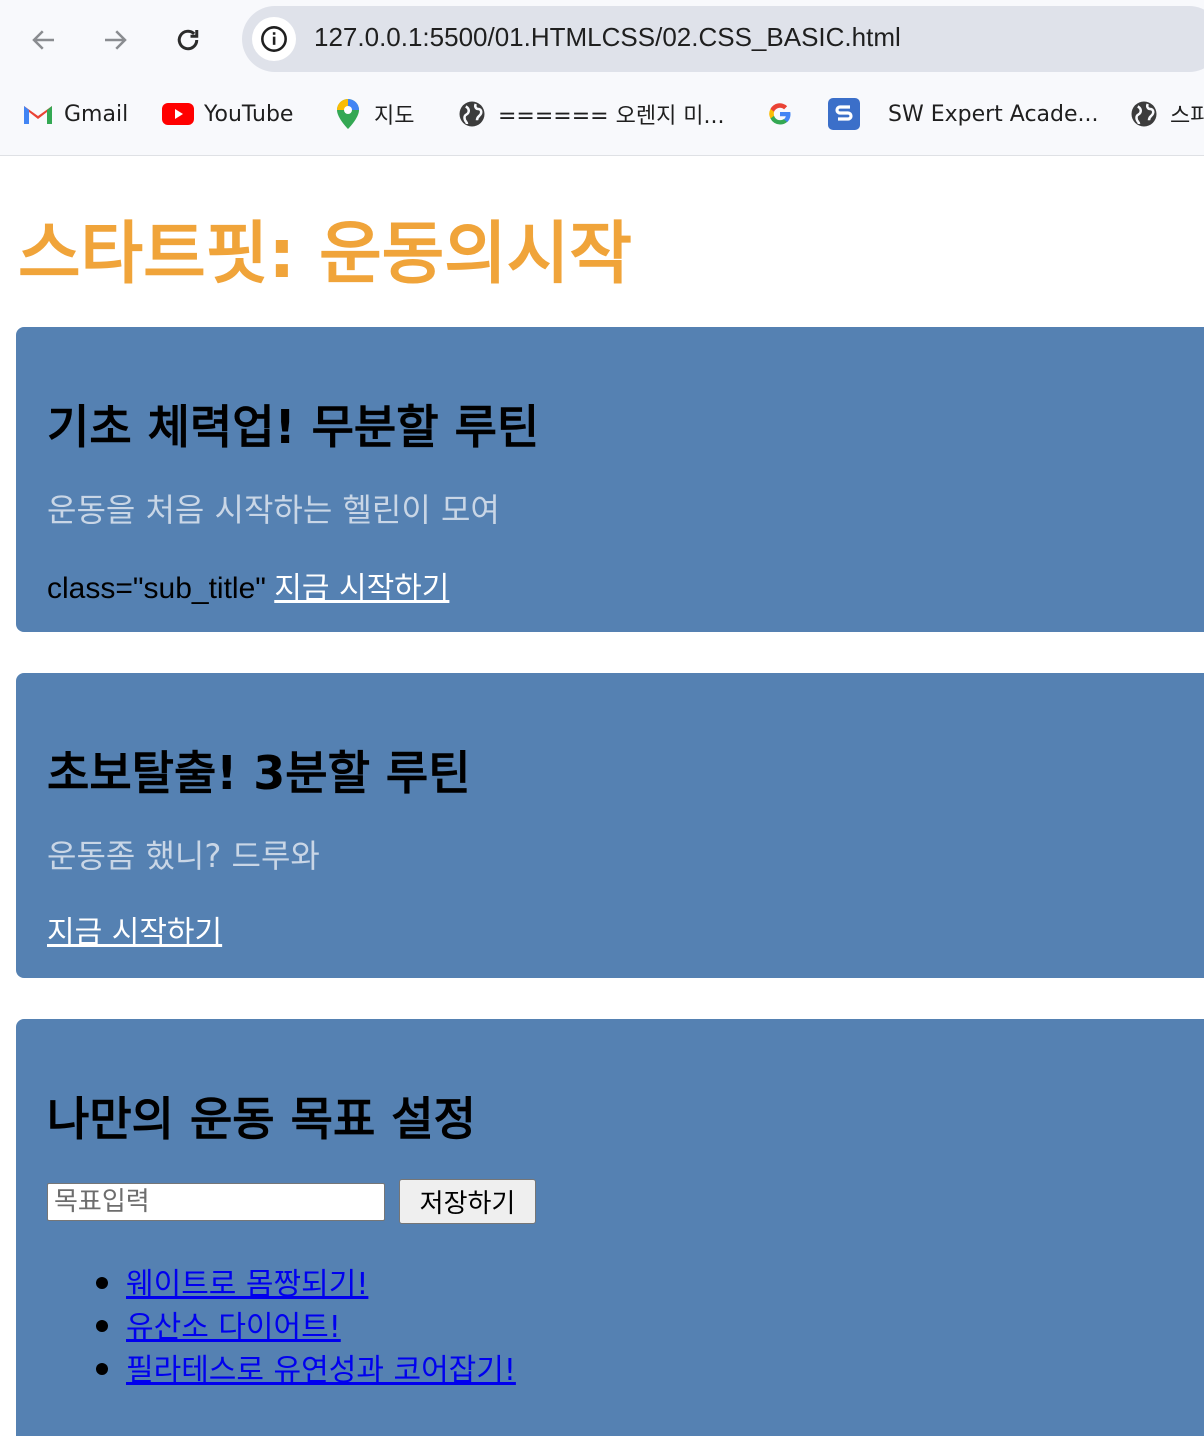  I want to click on reload-icon, so click(188, 40).